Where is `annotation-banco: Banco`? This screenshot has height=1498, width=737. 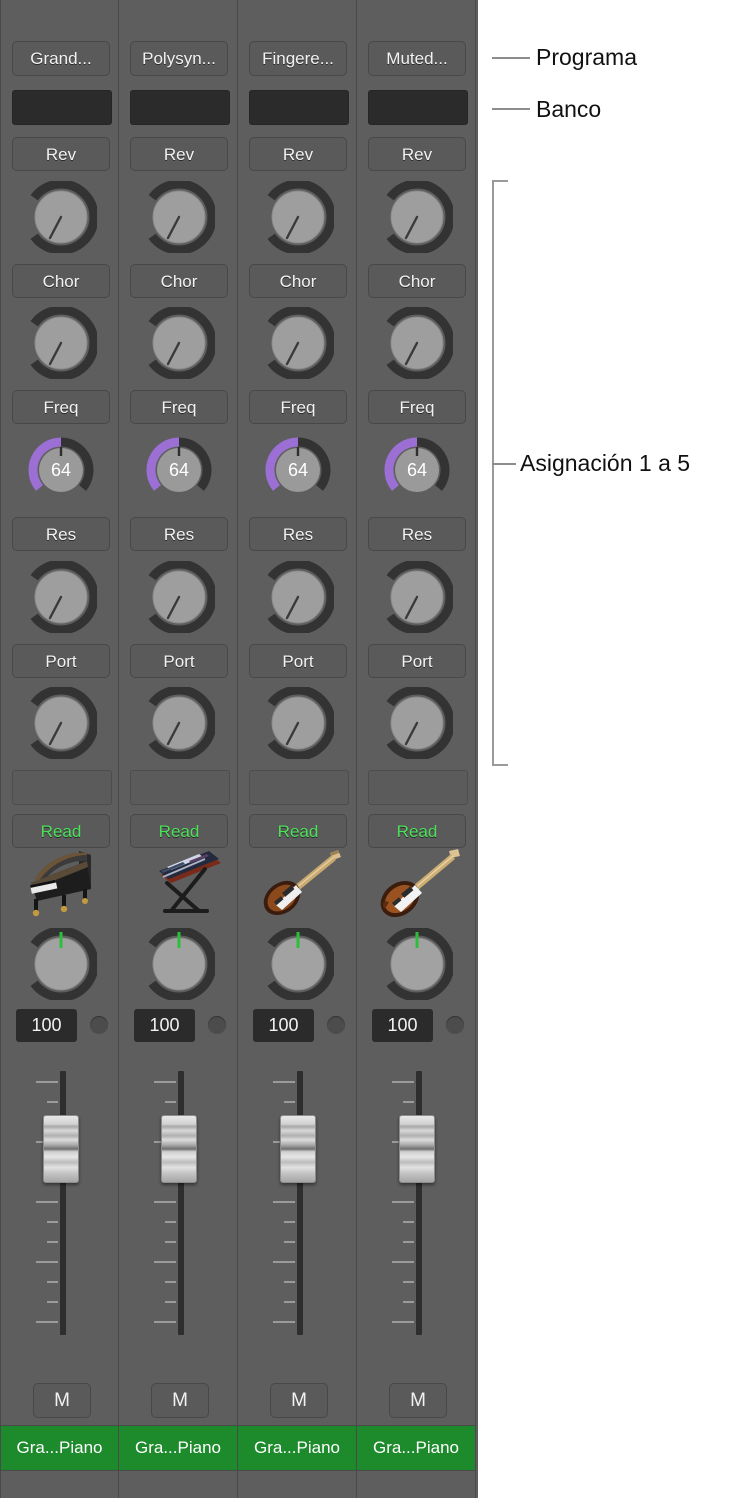 annotation-banco: Banco is located at coordinates (569, 109).